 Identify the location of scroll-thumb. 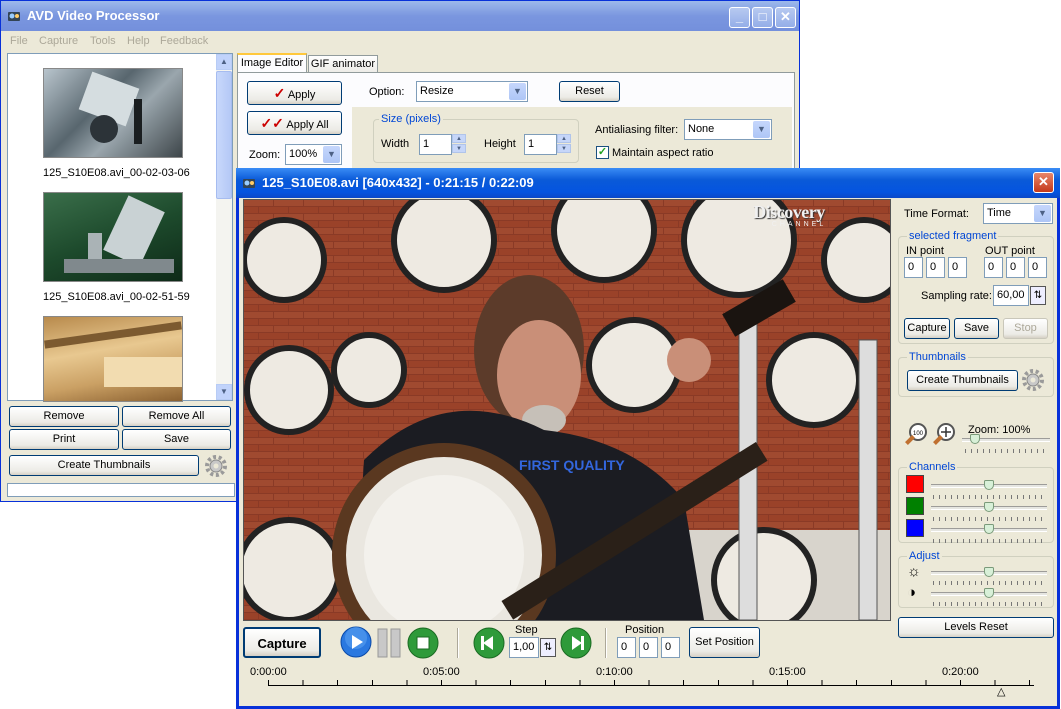
(224, 135).